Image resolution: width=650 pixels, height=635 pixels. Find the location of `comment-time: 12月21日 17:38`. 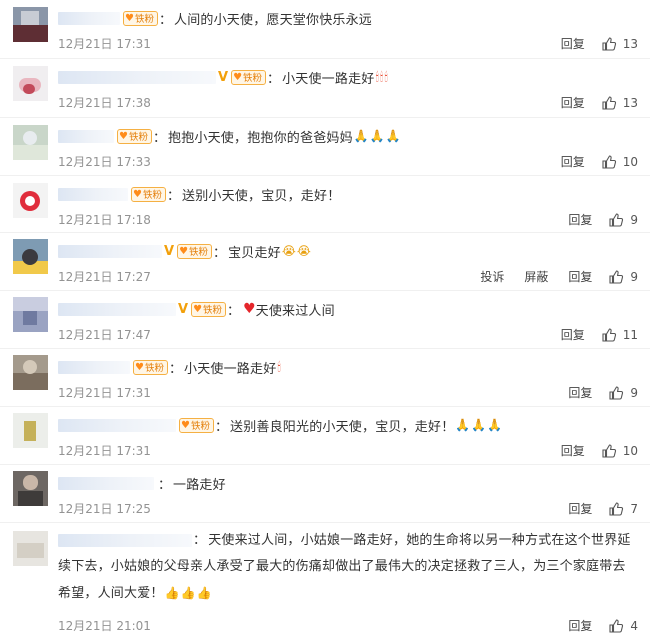

comment-time: 12月21日 17:38 is located at coordinates (104, 103).